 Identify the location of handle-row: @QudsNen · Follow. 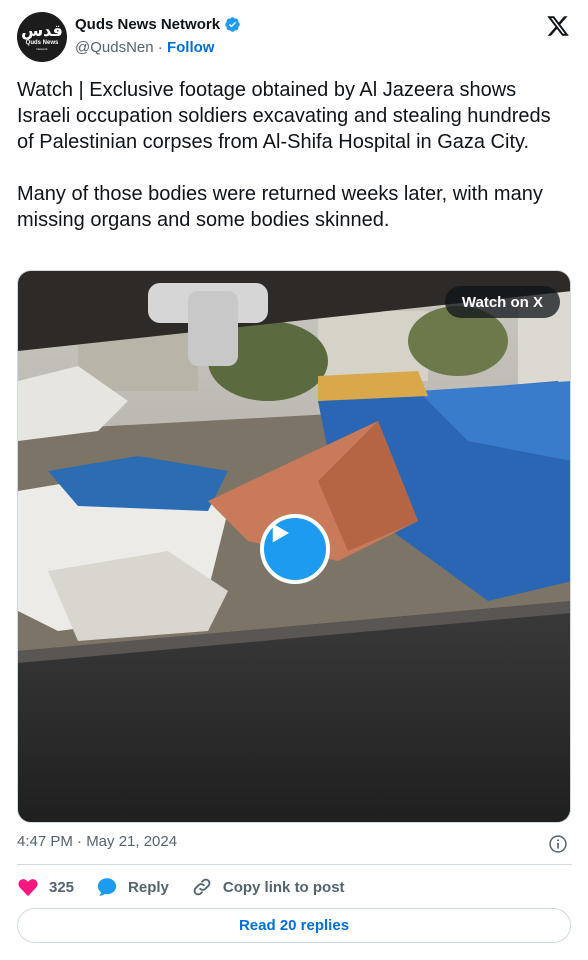
(144, 47).